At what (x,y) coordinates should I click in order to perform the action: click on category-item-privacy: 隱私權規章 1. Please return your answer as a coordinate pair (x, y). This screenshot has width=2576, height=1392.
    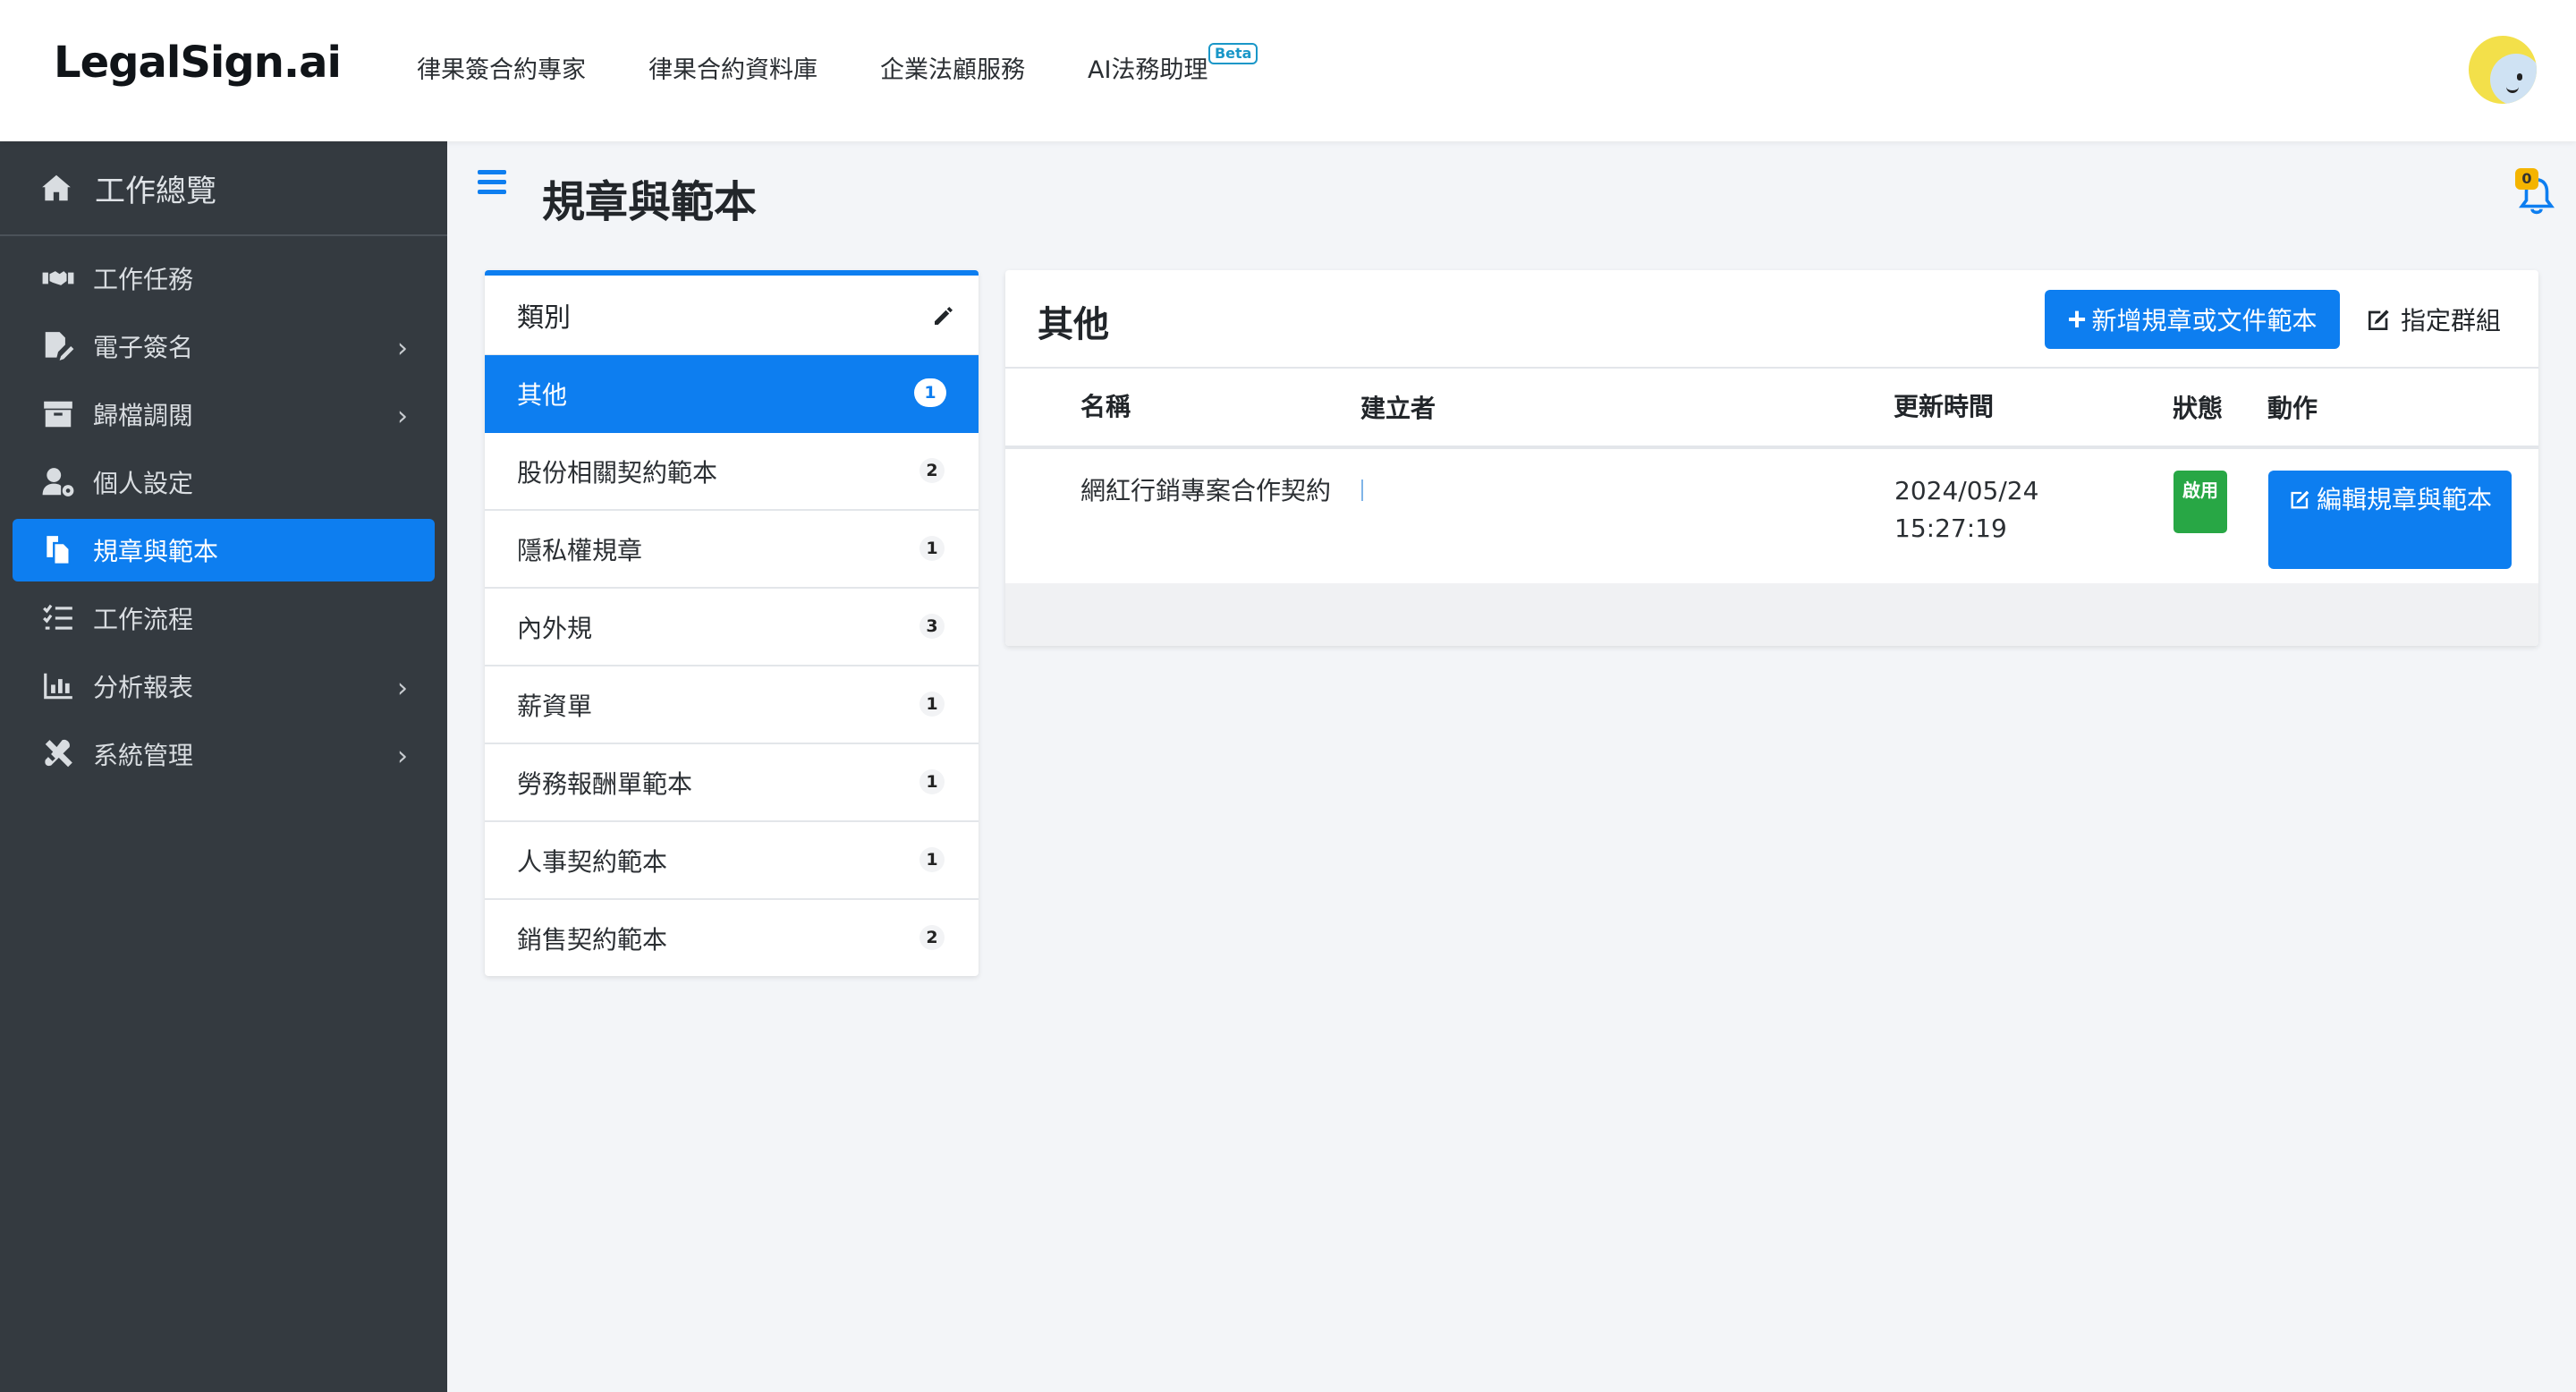
    Looking at the image, I should click on (732, 550).